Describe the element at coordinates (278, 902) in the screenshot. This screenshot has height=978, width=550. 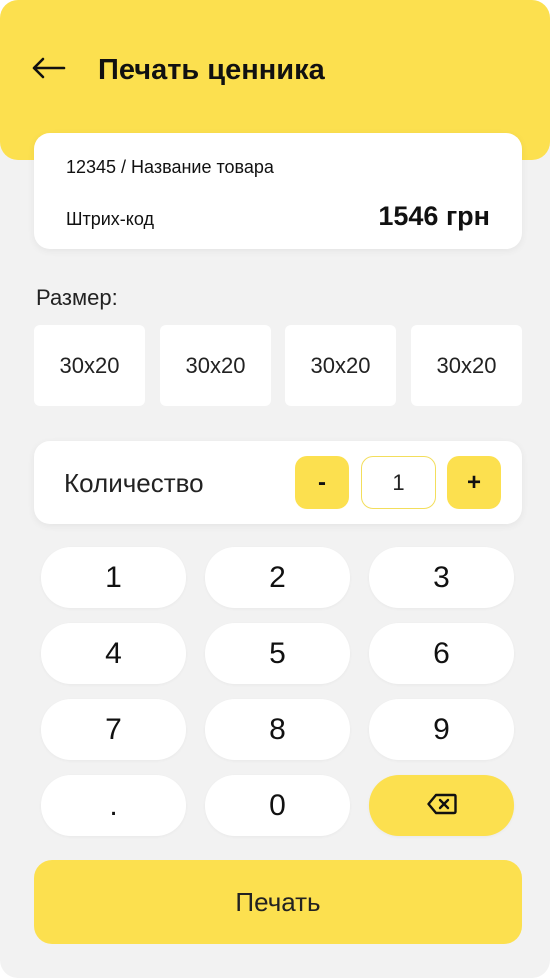
I see `print-button: Печать` at that location.